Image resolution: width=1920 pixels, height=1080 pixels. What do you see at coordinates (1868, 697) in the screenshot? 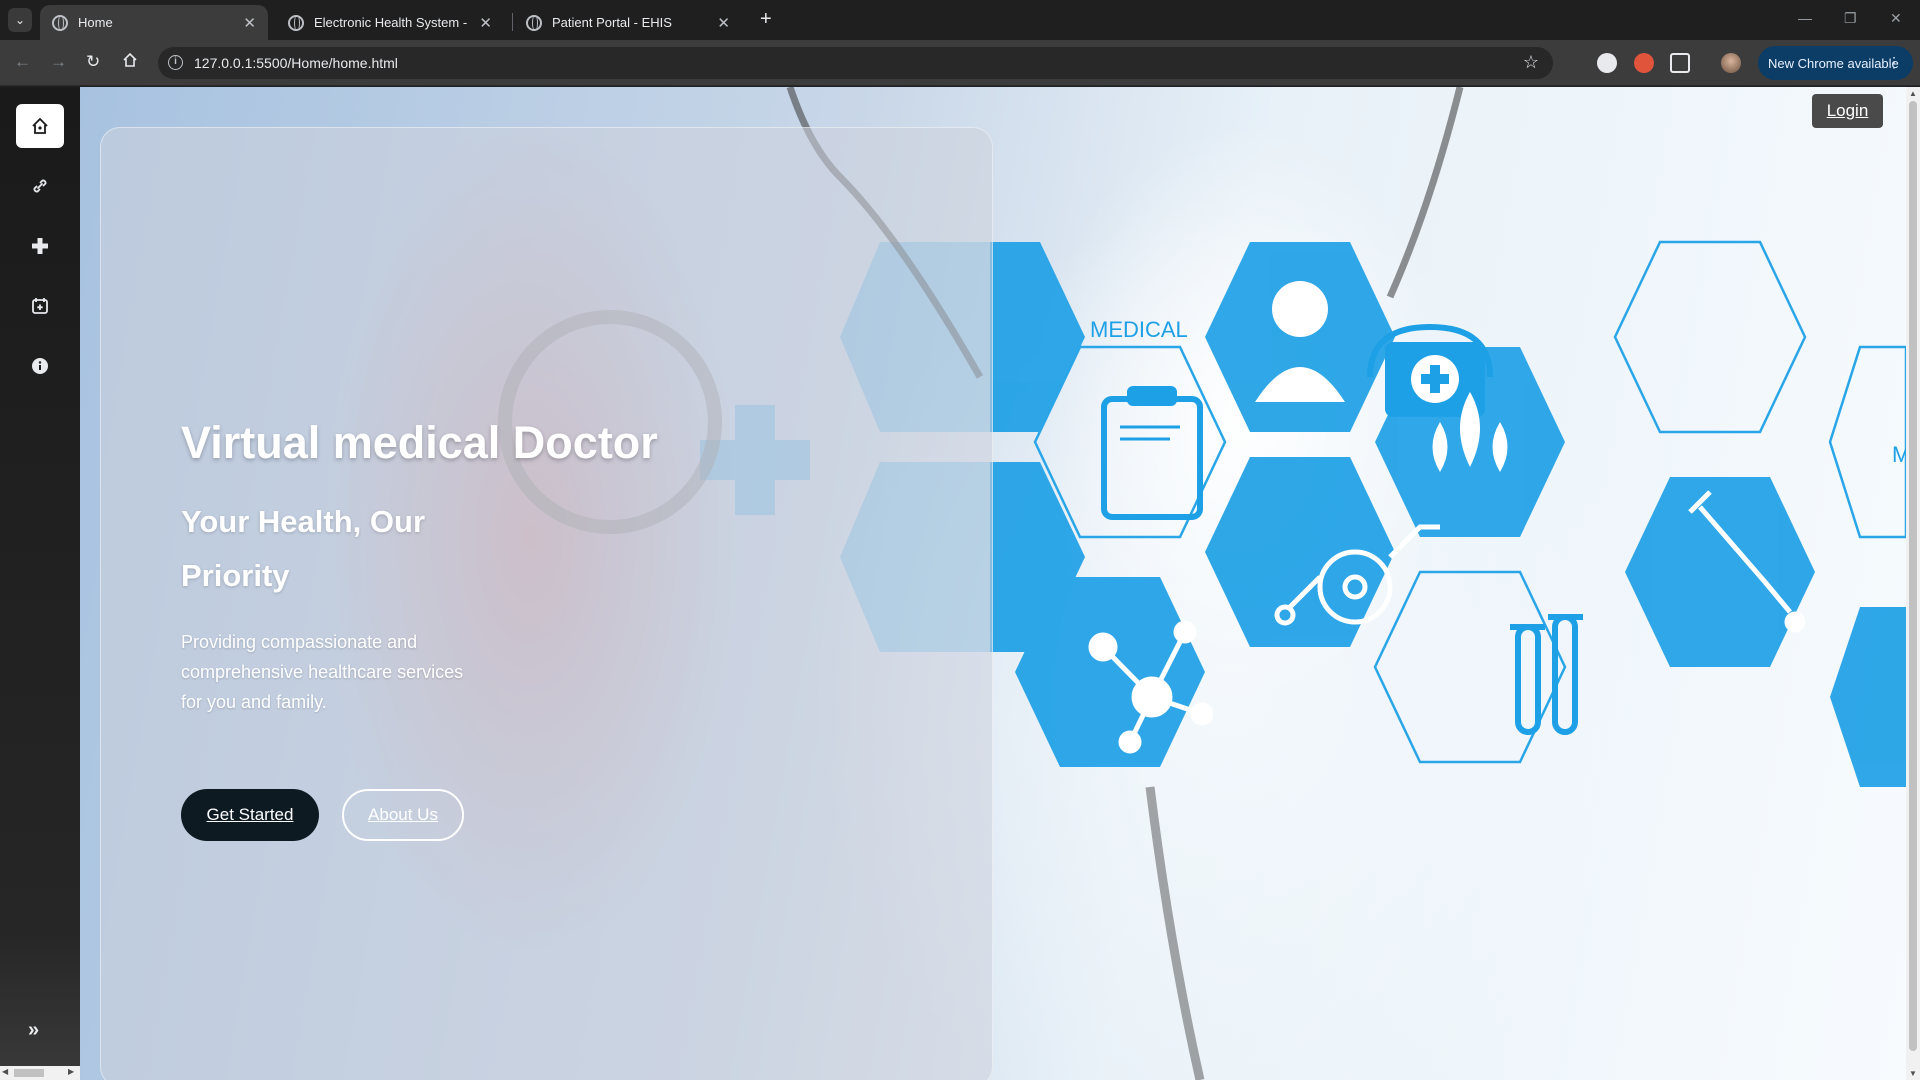
I see `hex-edge-right` at bounding box center [1868, 697].